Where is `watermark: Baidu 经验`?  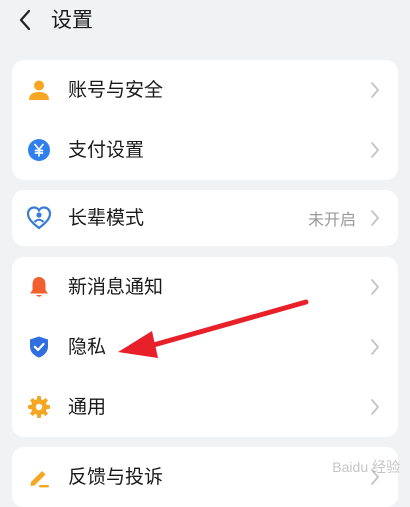
watermark: Baidu 经验 is located at coordinates (366, 467).